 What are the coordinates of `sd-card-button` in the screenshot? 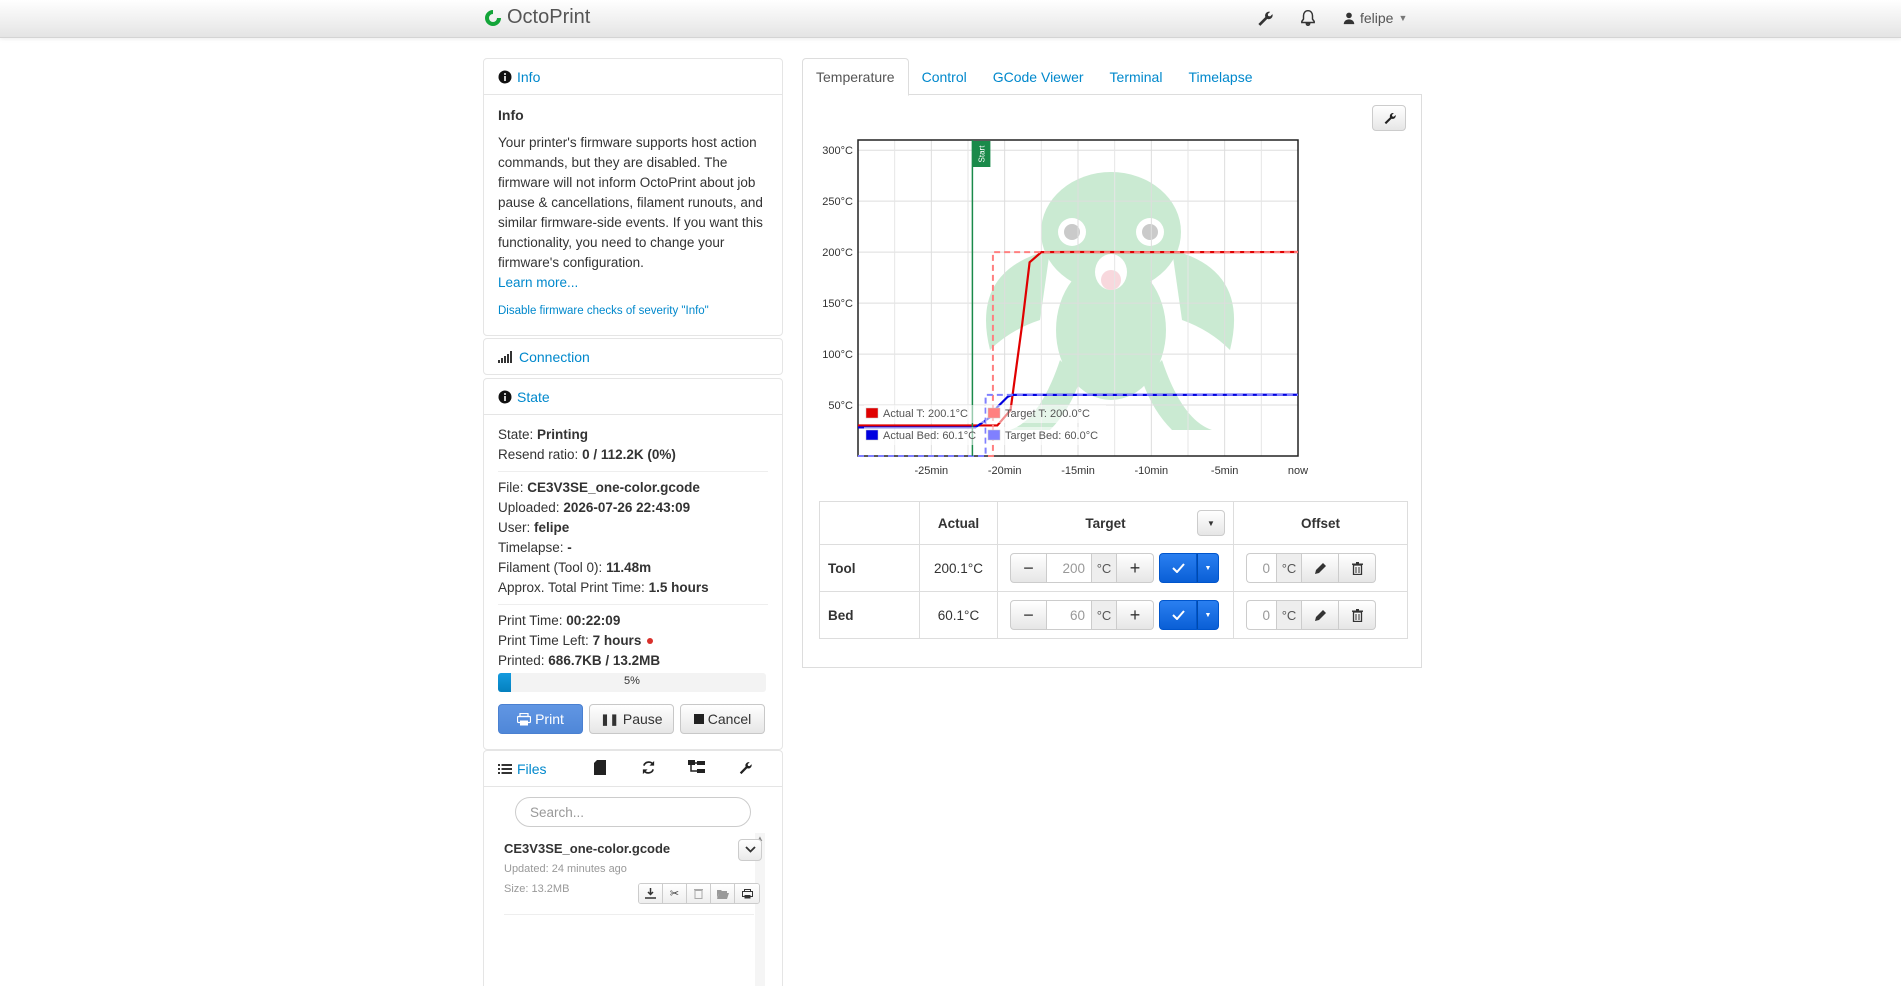 It's located at (600, 767).